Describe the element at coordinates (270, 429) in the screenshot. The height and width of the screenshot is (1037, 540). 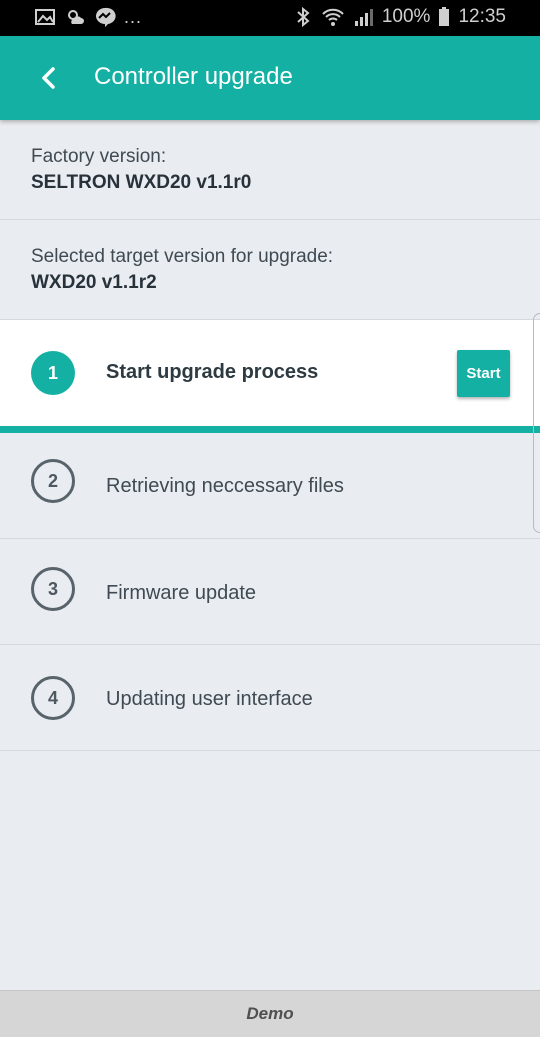
I see `progress-bar` at that location.